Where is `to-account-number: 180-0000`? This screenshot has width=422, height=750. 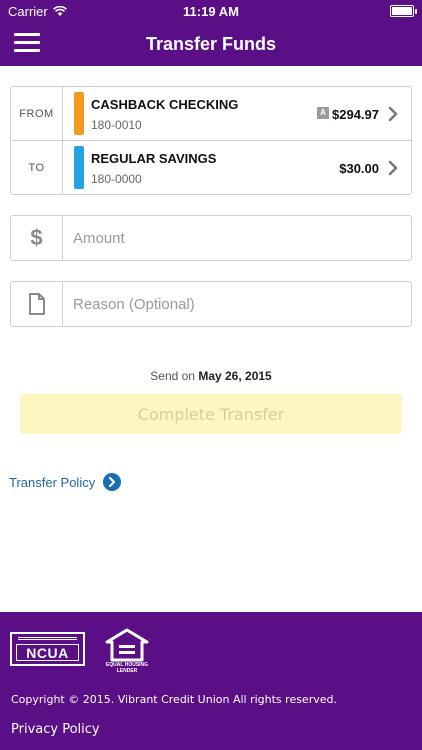
to-account-number: 180-0000 is located at coordinates (116, 179).